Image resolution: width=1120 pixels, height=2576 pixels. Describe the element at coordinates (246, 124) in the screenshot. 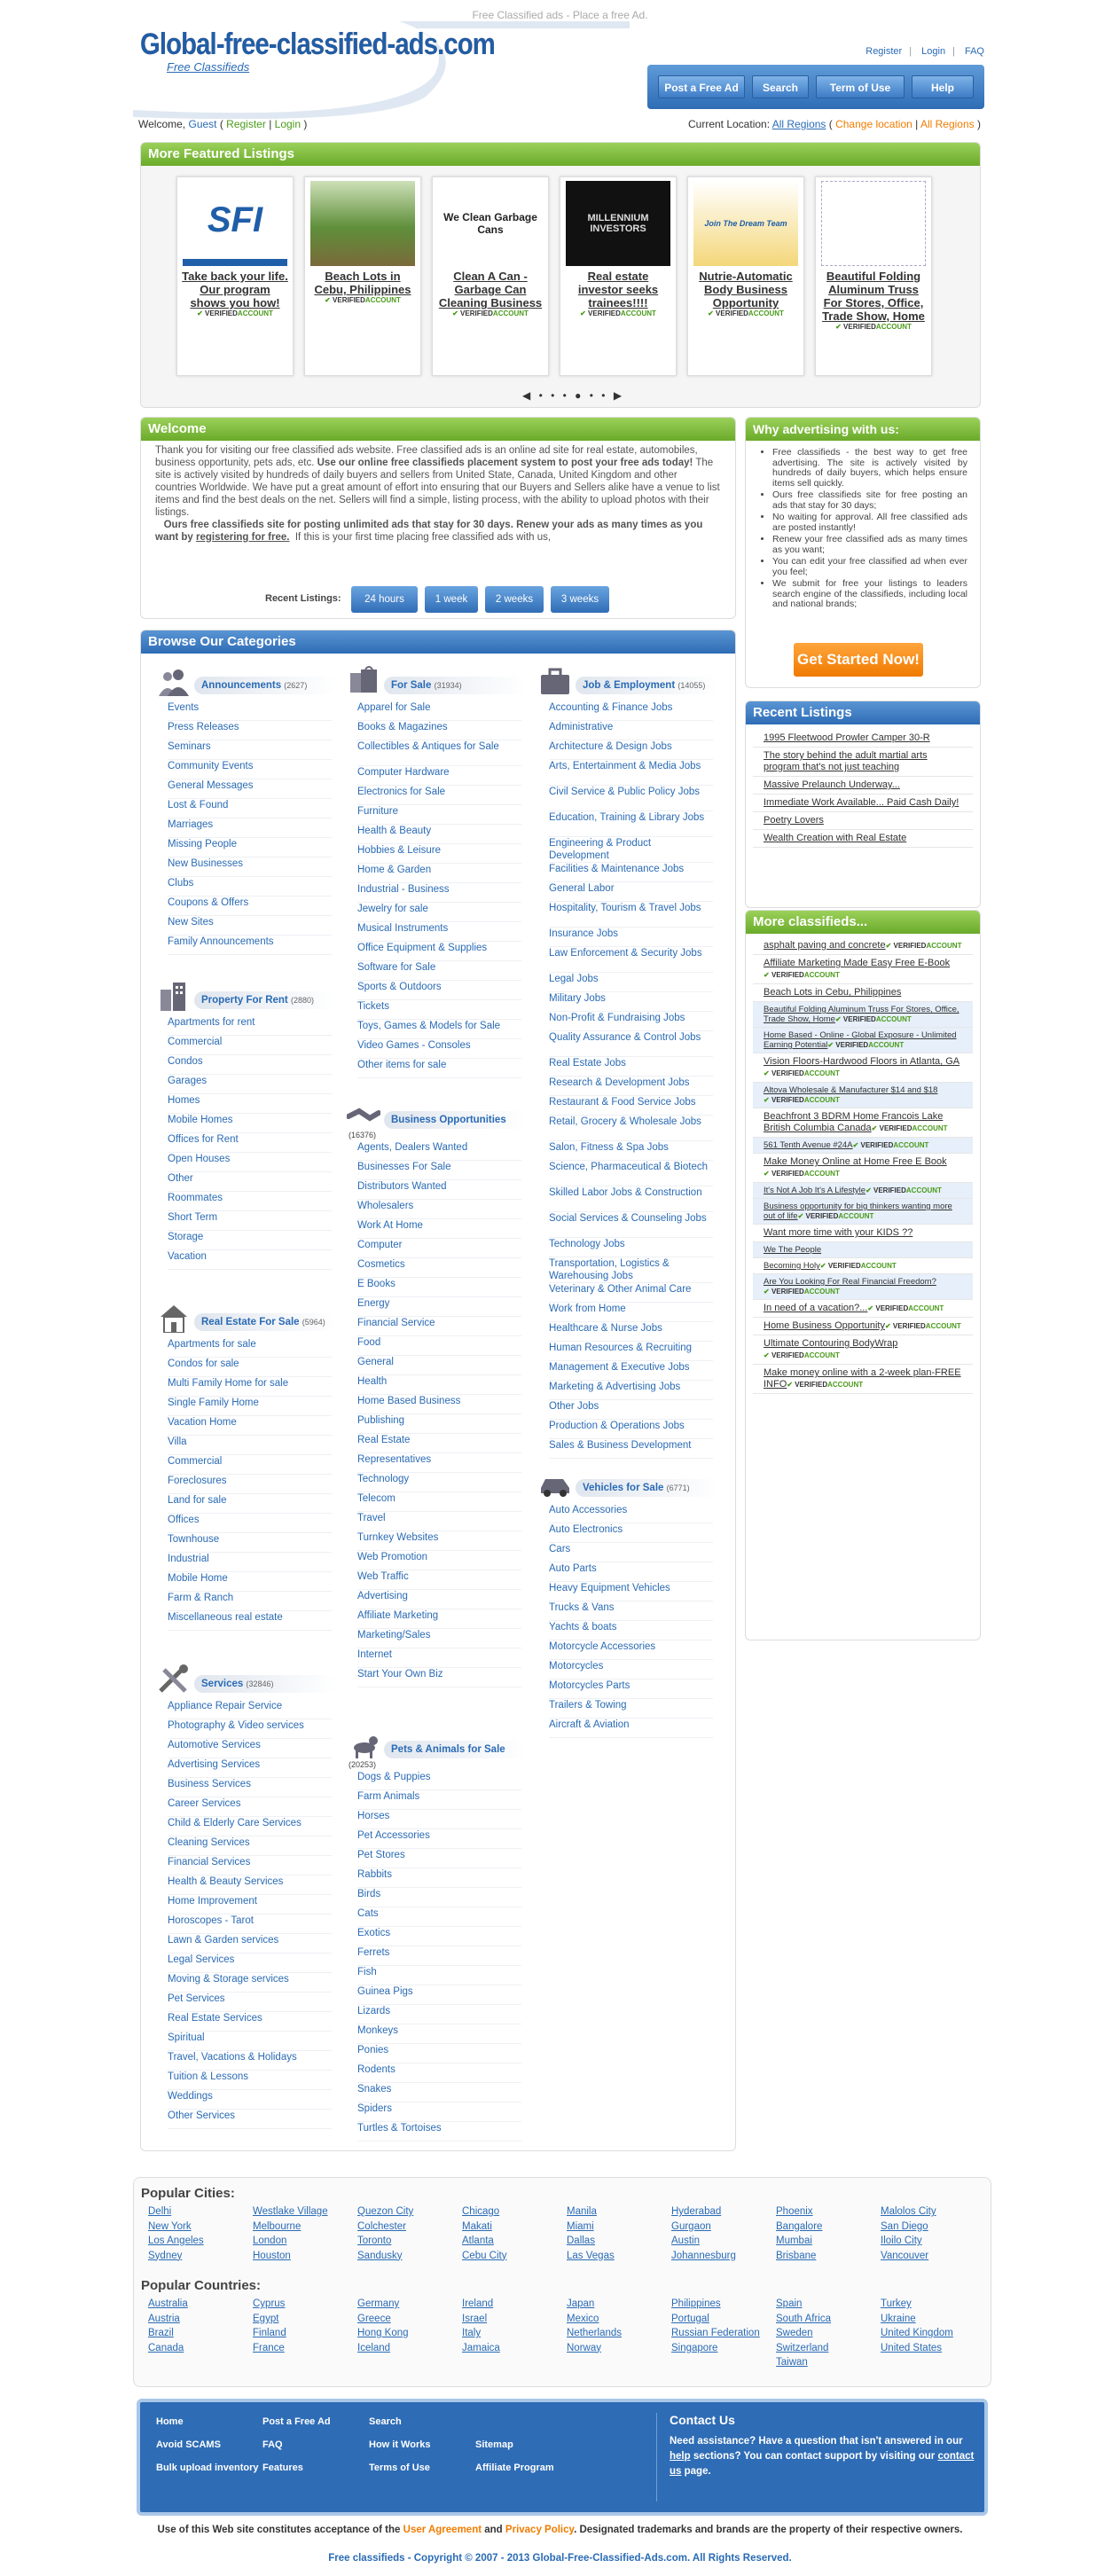

I see `welcome-register-link: Register` at that location.